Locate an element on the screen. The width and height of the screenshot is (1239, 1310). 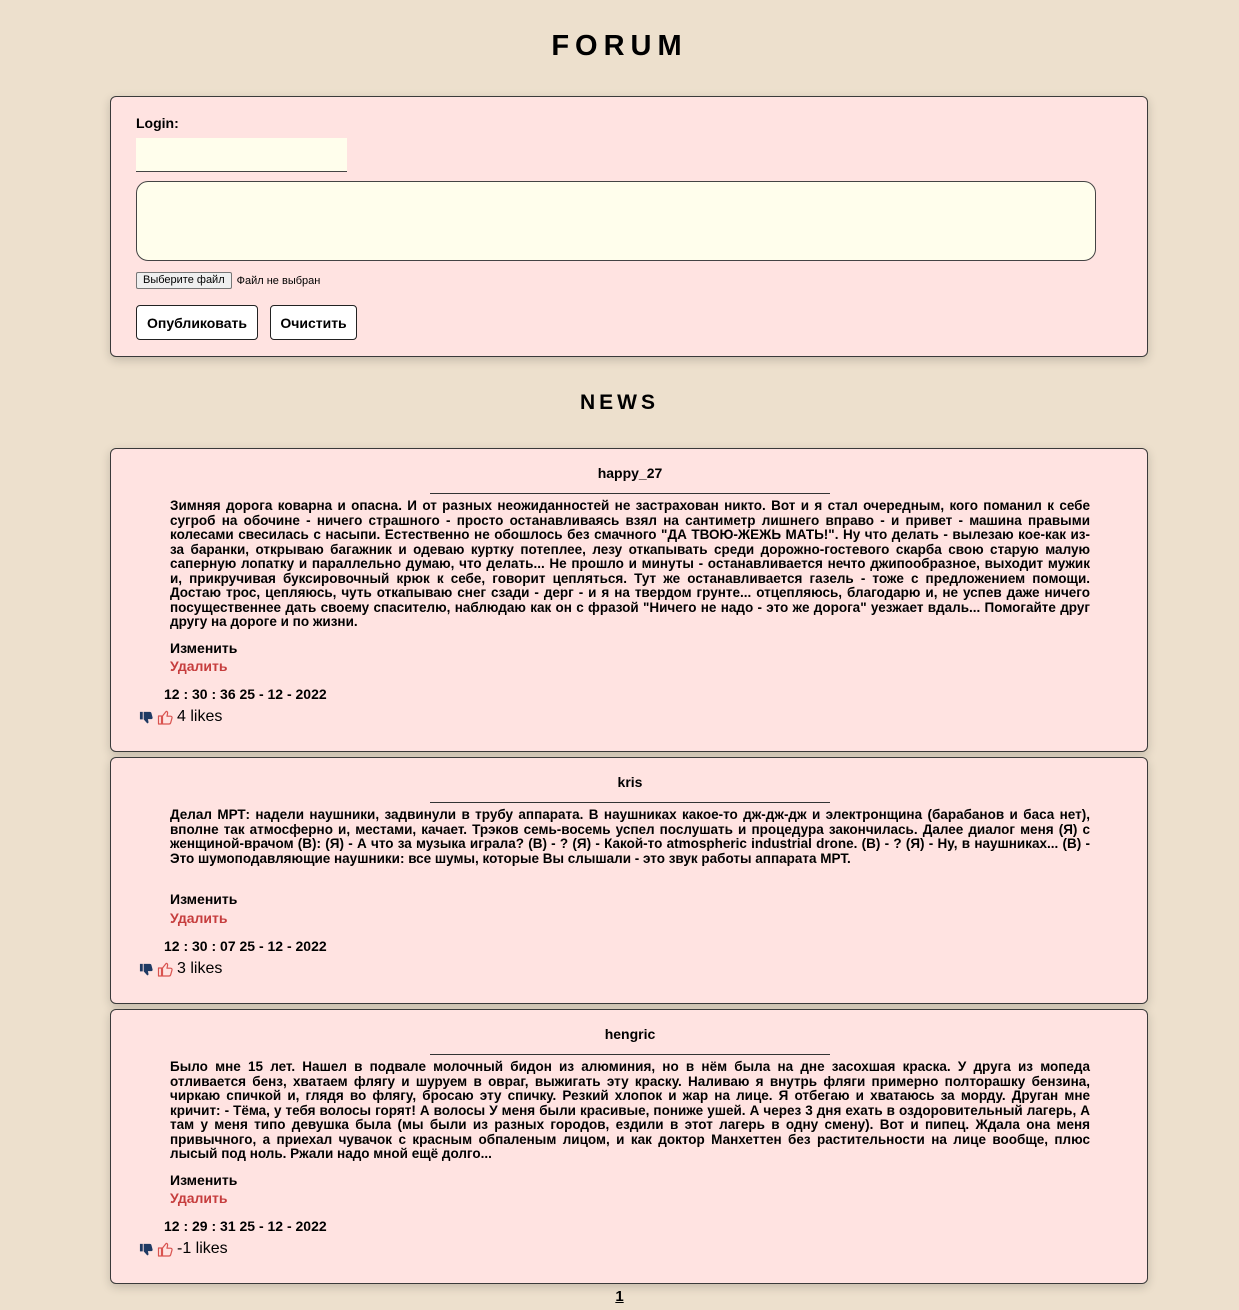
choose-file-button: Выберите файл is located at coordinates (184, 280).